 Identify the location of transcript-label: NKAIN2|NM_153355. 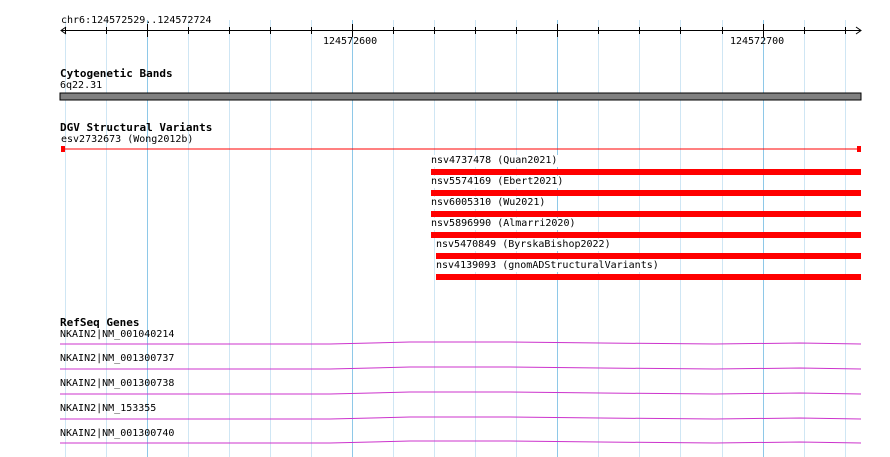
(108, 409).